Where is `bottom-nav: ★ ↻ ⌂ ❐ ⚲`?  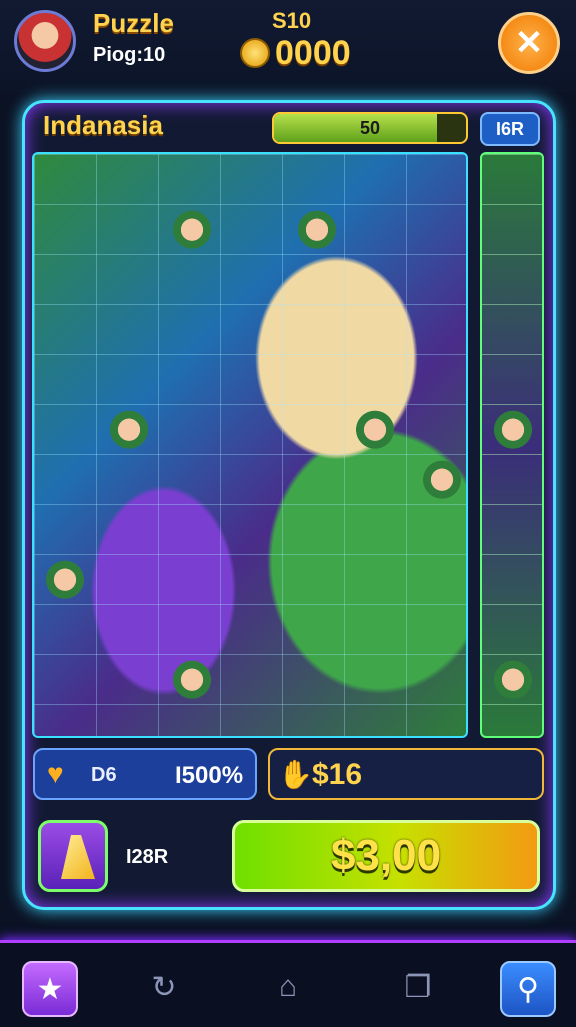 bottom-nav: ★ ↻ ⌂ ❐ ⚲ is located at coordinates (288, 983).